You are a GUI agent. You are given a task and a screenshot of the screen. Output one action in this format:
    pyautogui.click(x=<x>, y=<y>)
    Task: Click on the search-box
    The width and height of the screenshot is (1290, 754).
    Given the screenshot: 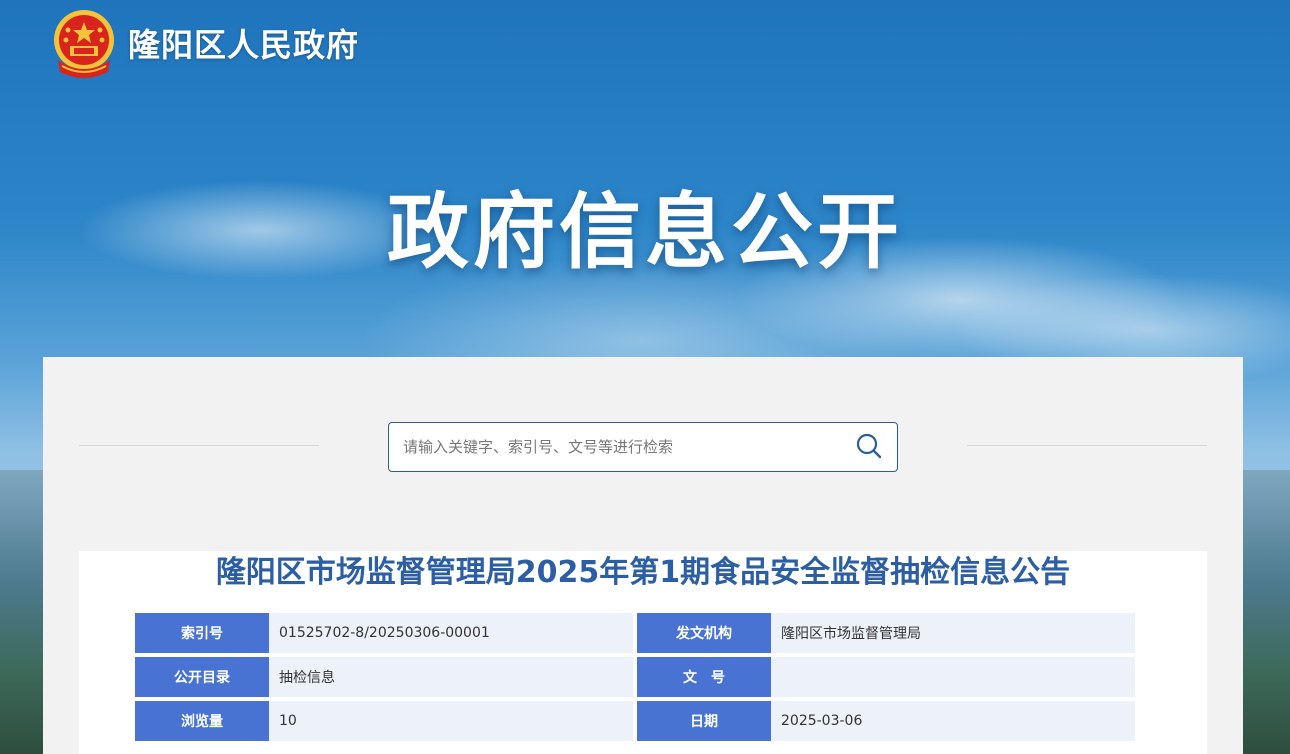 What is the action you would take?
    pyautogui.click(x=643, y=447)
    